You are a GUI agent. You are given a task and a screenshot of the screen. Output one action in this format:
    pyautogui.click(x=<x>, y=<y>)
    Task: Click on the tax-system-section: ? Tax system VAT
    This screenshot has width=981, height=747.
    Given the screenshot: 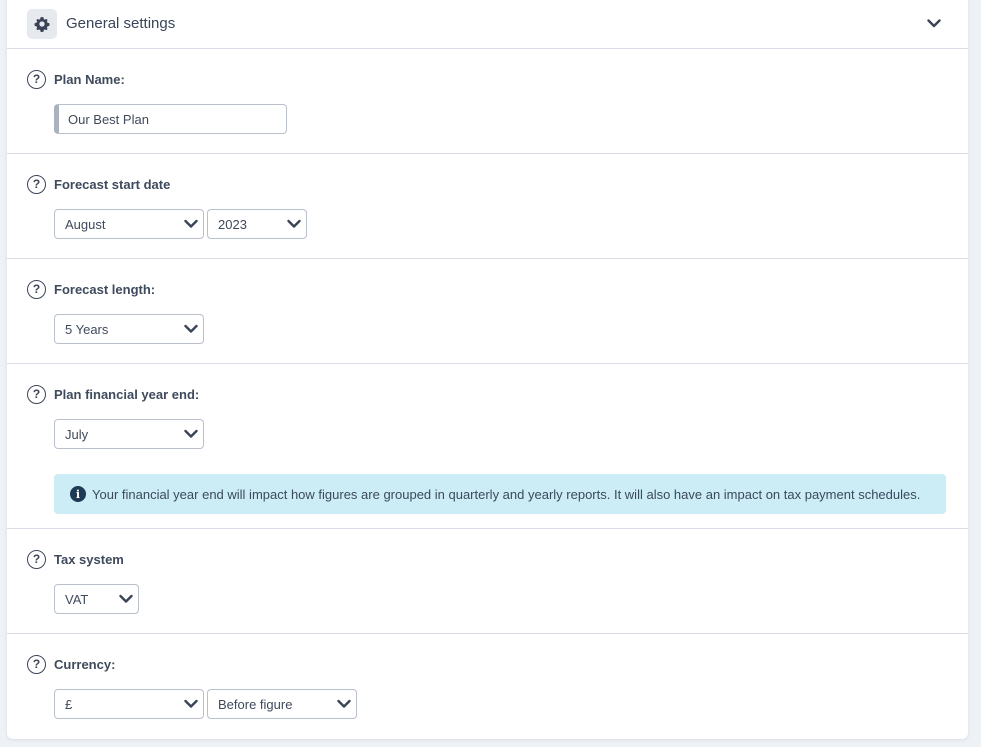 What is the action you would take?
    pyautogui.click(x=487, y=581)
    